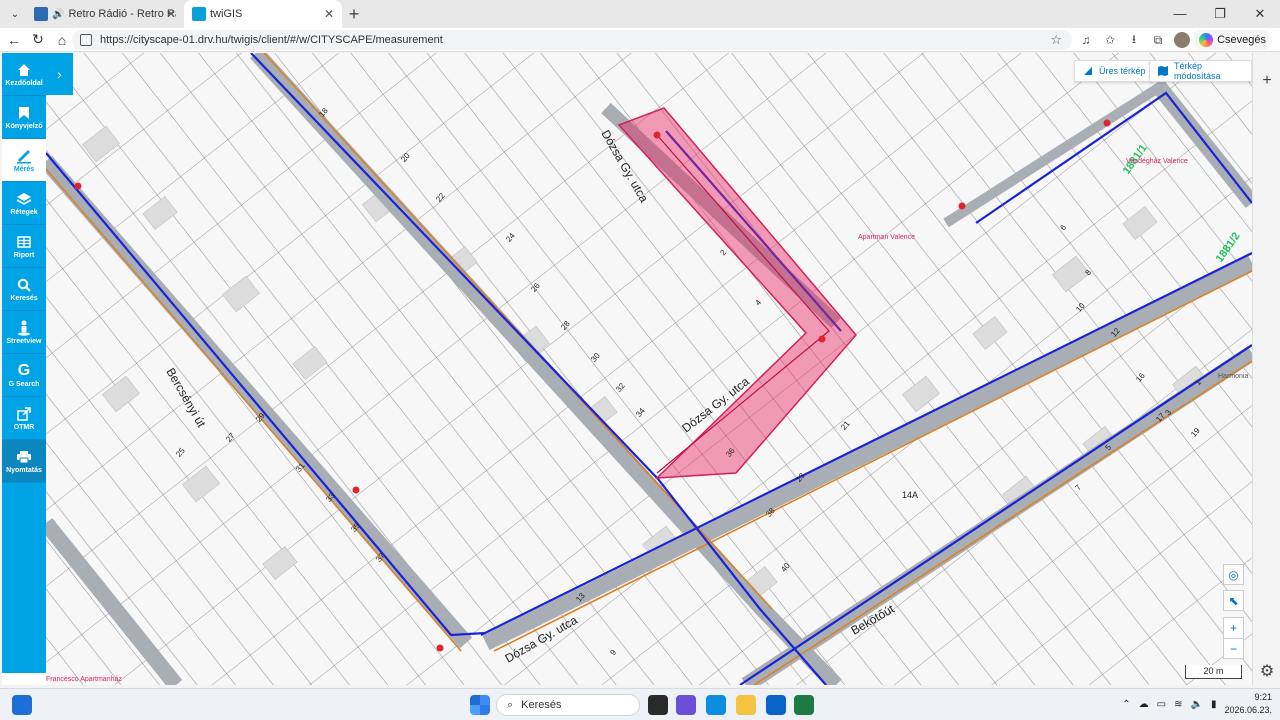 The image size is (1280, 720). Describe the element at coordinates (845, 425) in the screenshot. I see `house-number-label: 21` at that location.